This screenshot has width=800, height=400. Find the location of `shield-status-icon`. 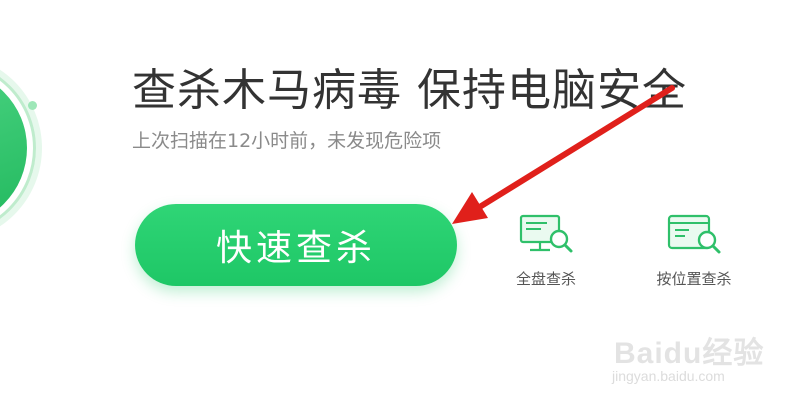

shield-status-icon is located at coordinates (18, 148).